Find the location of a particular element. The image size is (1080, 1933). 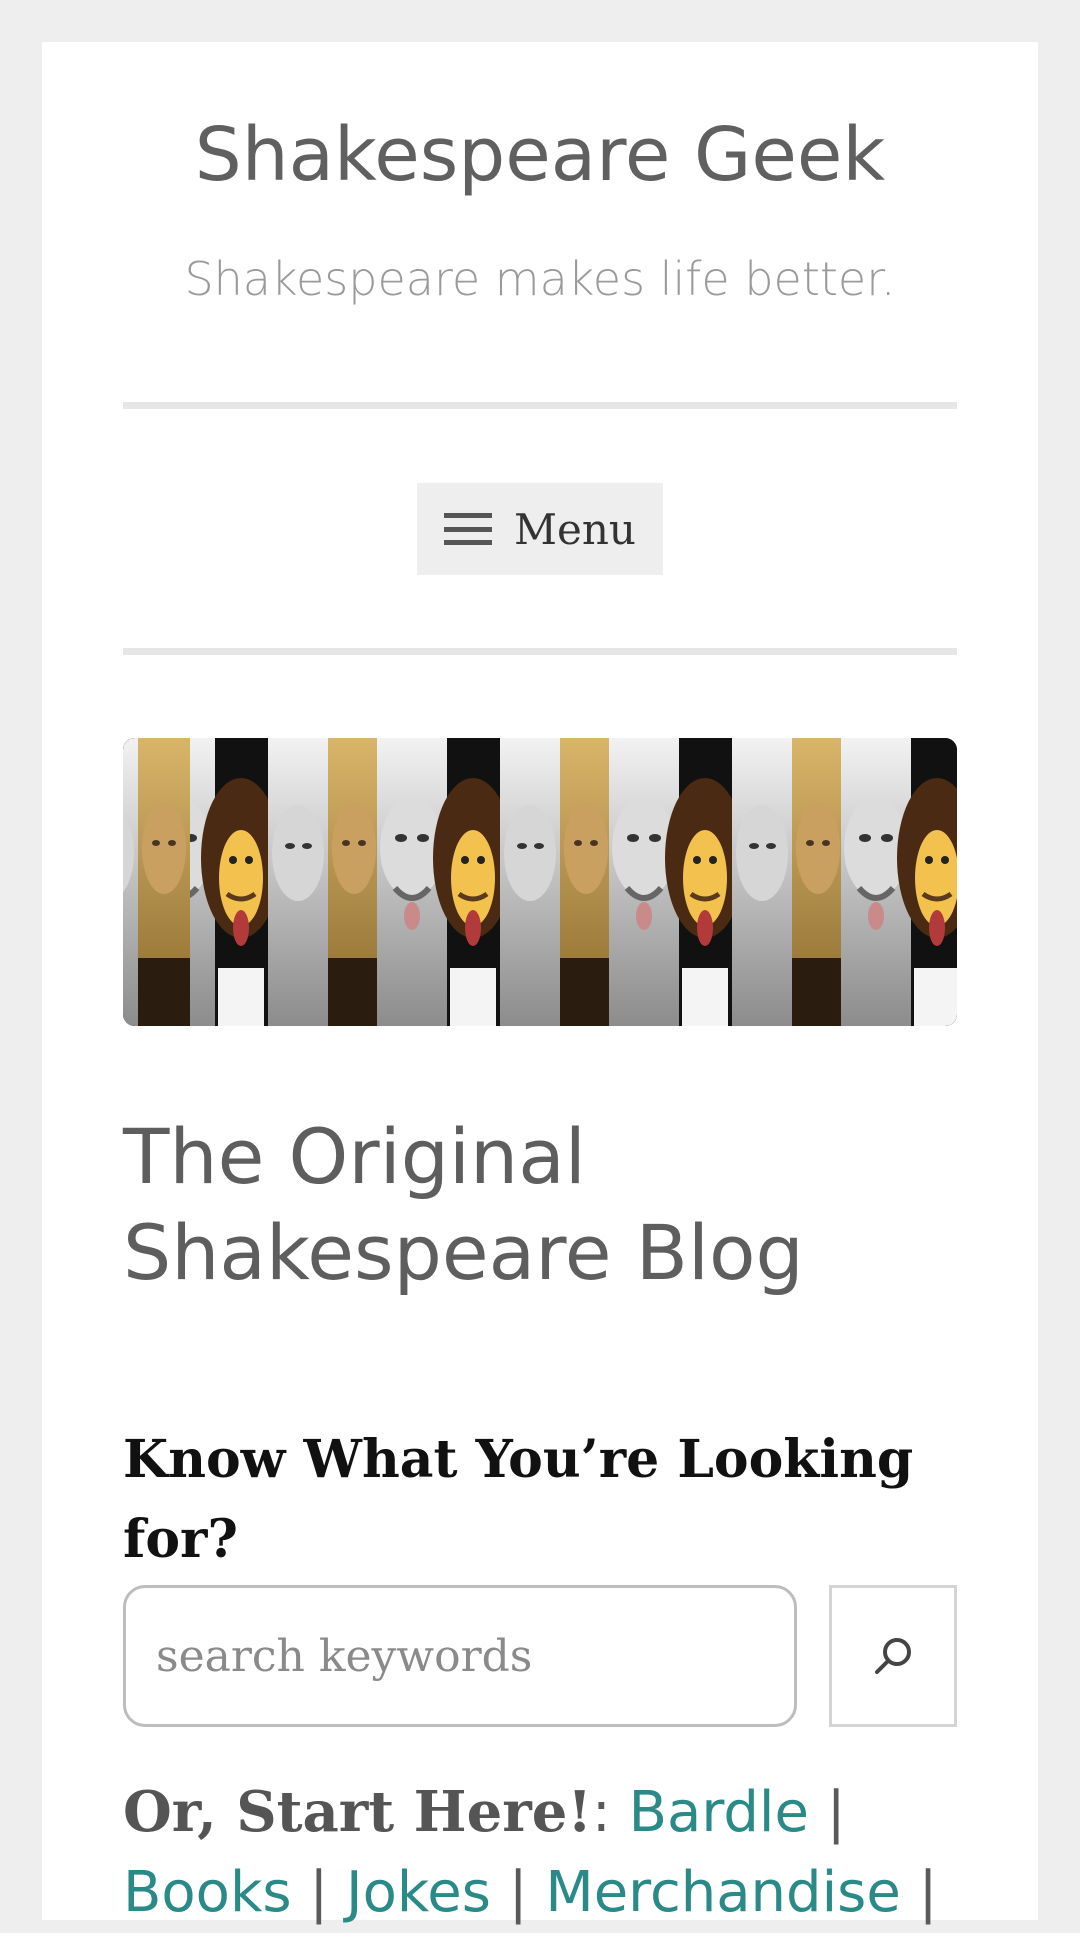

search-input is located at coordinates (460, 1656).